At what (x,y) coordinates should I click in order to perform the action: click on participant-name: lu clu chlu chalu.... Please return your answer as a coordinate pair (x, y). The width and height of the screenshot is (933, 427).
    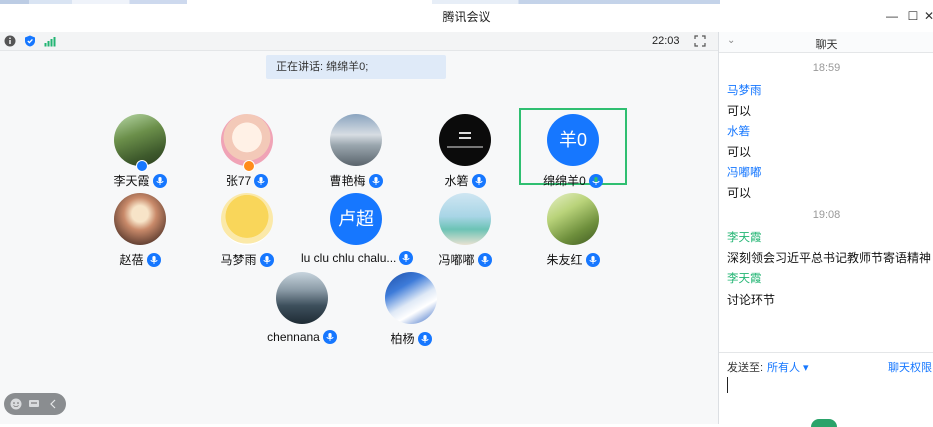
    Looking at the image, I should click on (349, 258).